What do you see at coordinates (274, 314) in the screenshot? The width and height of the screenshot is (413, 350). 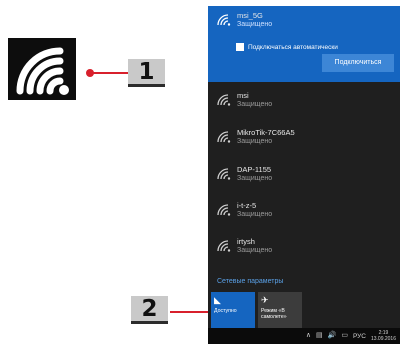 I see `tile-label: Режим «В самолете»` at bounding box center [274, 314].